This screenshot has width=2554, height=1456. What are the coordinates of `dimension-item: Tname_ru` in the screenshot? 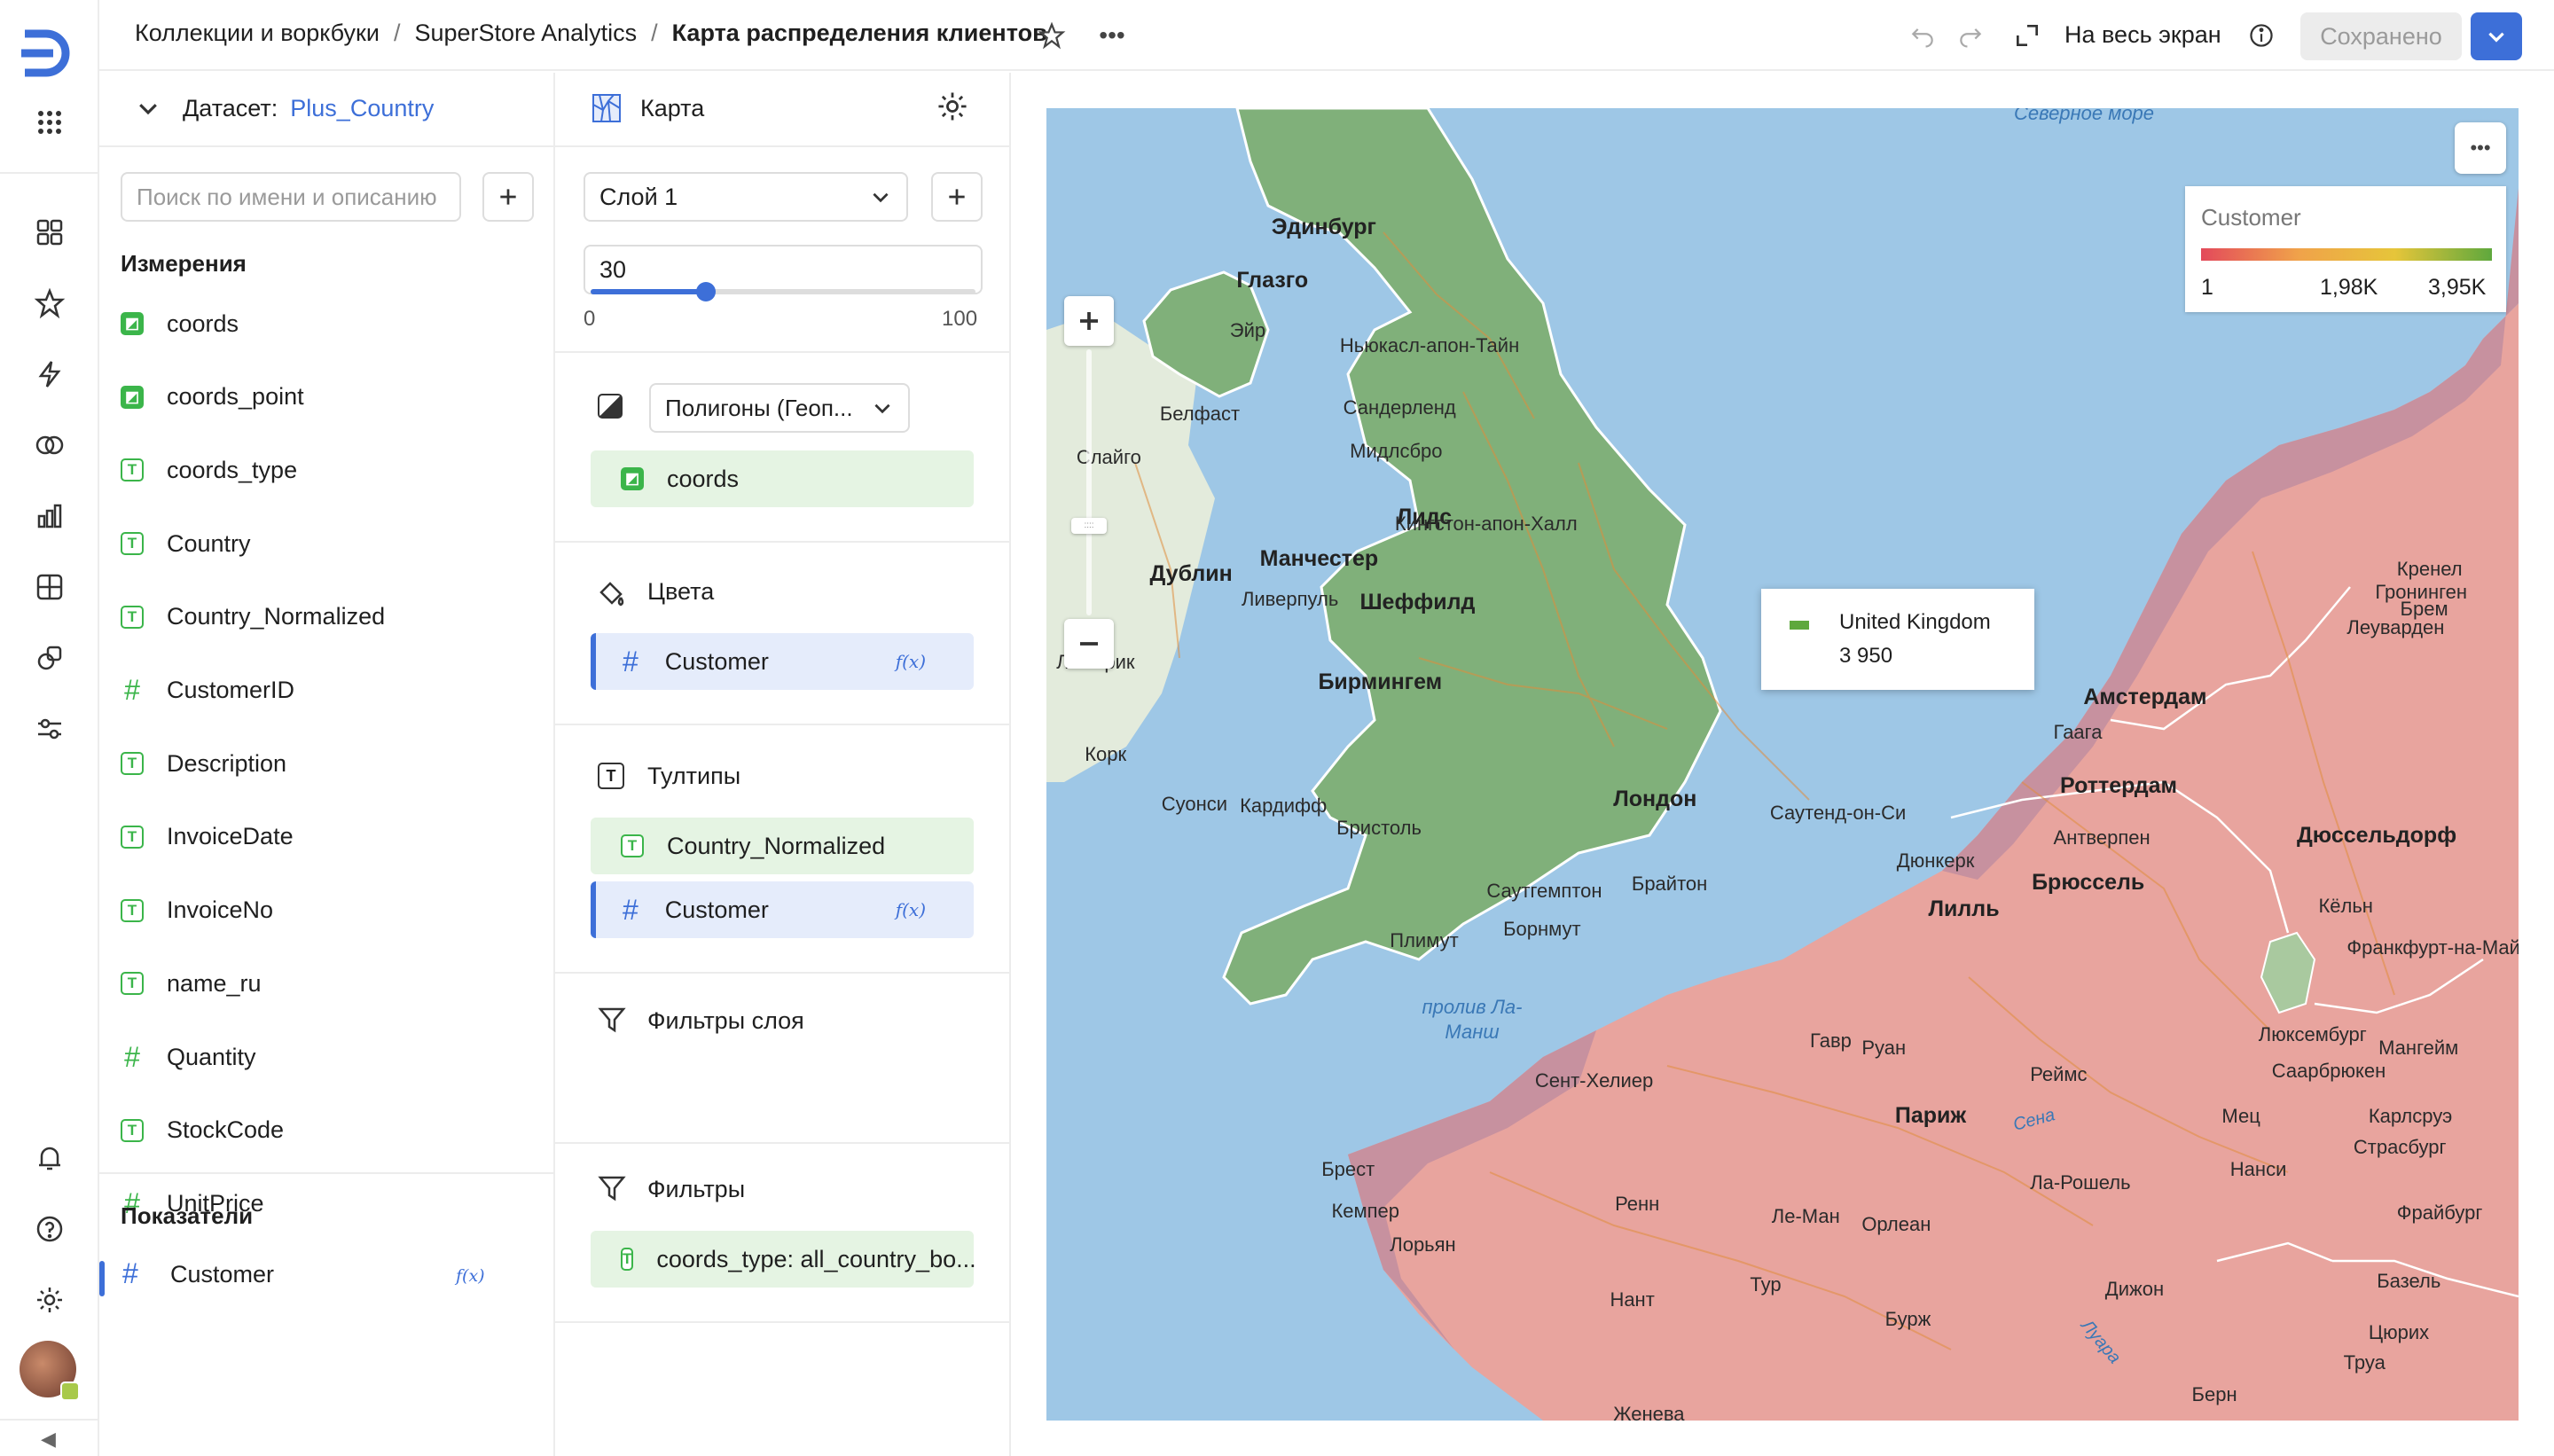 It's located at (191, 983).